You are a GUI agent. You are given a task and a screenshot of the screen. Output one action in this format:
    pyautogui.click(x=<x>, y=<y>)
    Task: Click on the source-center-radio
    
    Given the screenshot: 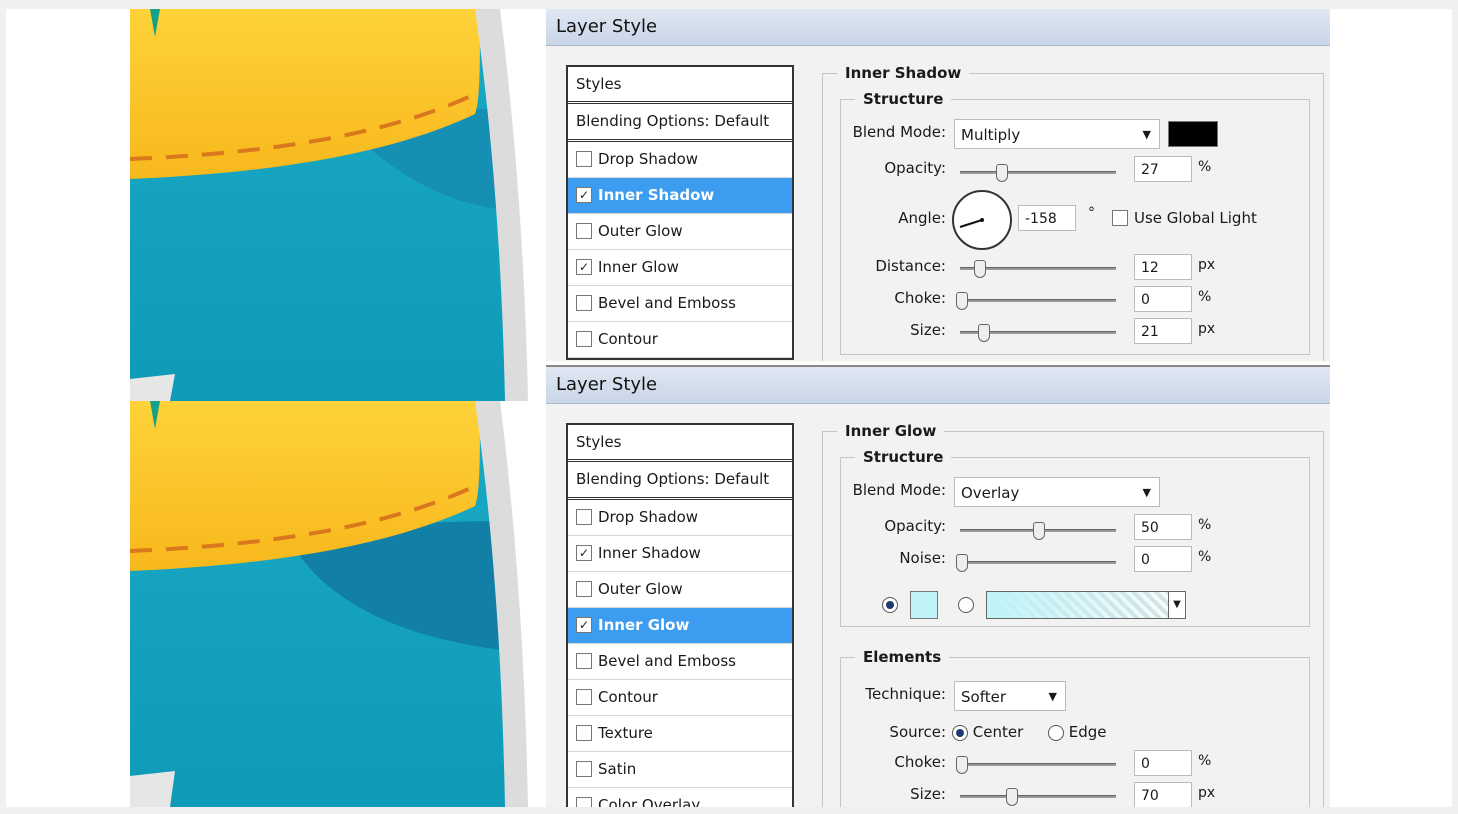 What is the action you would take?
    pyautogui.click(x=960, y=732)
    